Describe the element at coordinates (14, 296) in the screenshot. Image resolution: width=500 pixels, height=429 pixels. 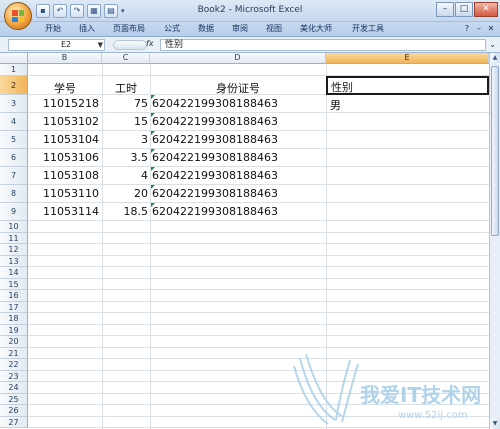
I see `row-header: 16` at that location.